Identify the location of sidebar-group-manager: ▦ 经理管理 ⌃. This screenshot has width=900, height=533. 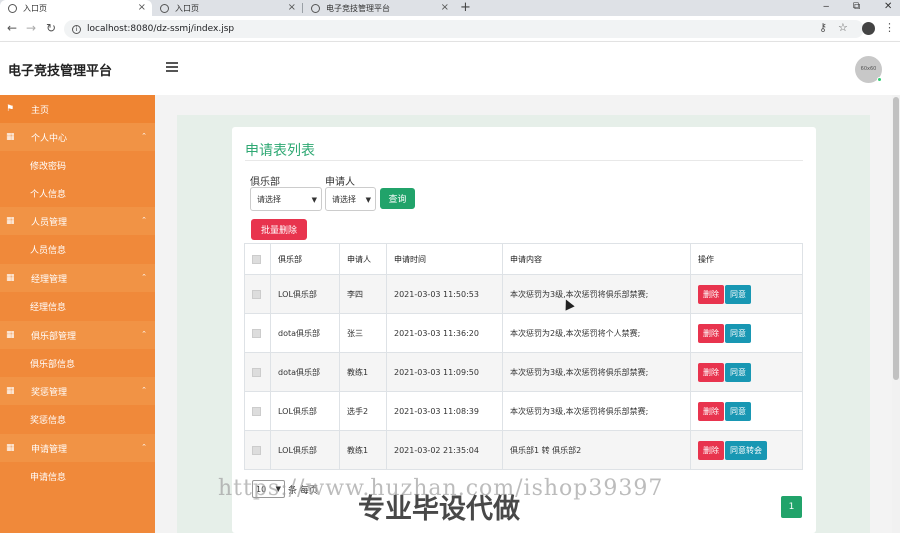
(77, 278).